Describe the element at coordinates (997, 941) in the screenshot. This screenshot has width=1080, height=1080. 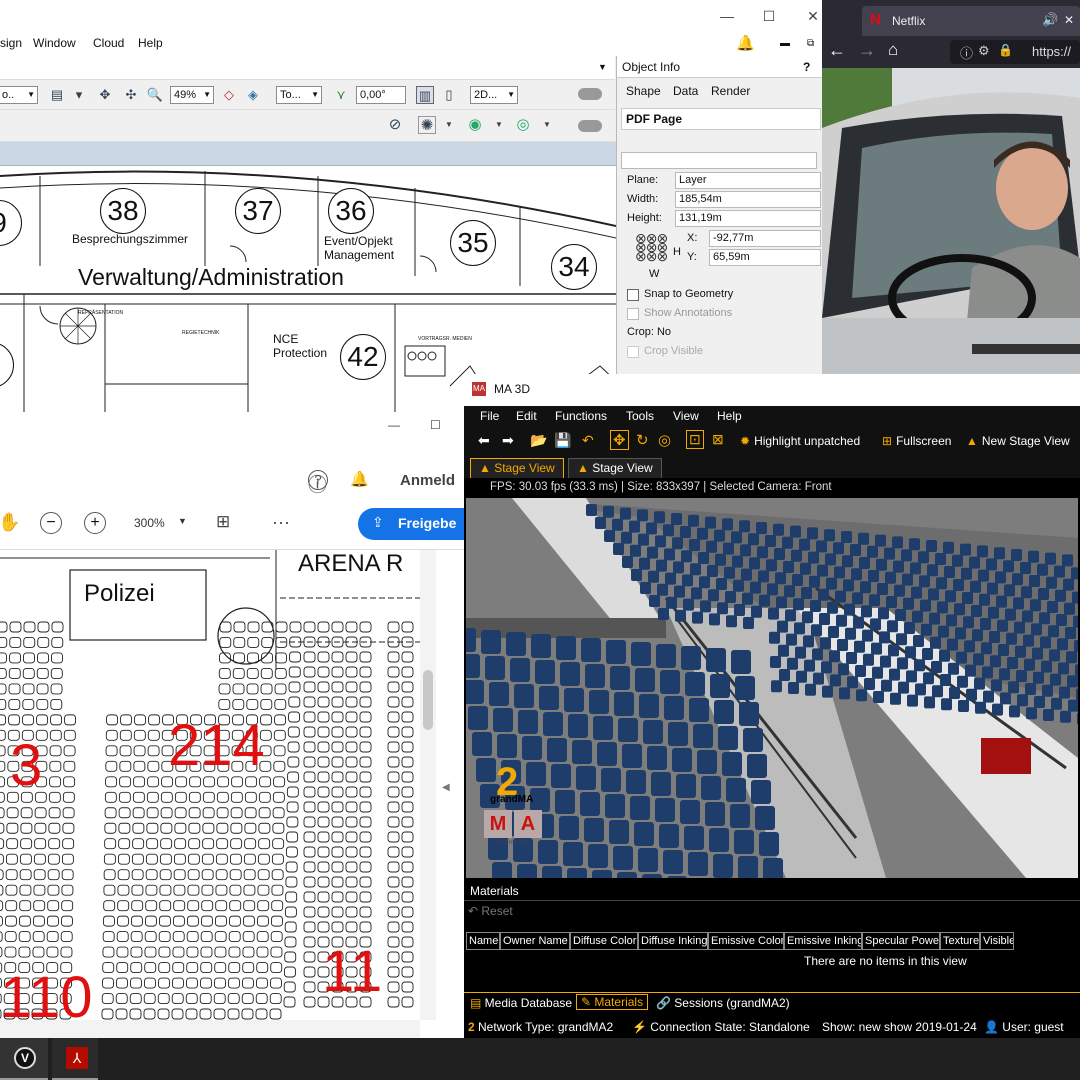
I see `column-header: Visible` at that location.